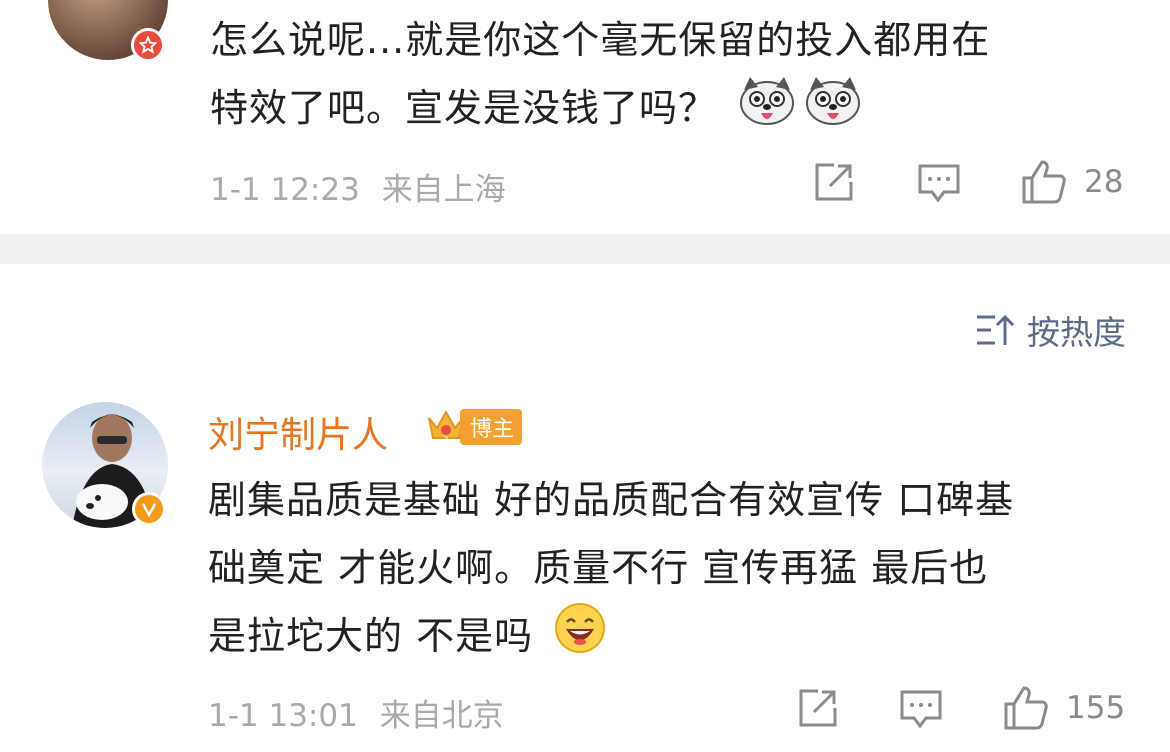  I want to click on comment-text-line: 怎么说呢...就是你这个毫无保留的投入都用在, so click(600, 40).